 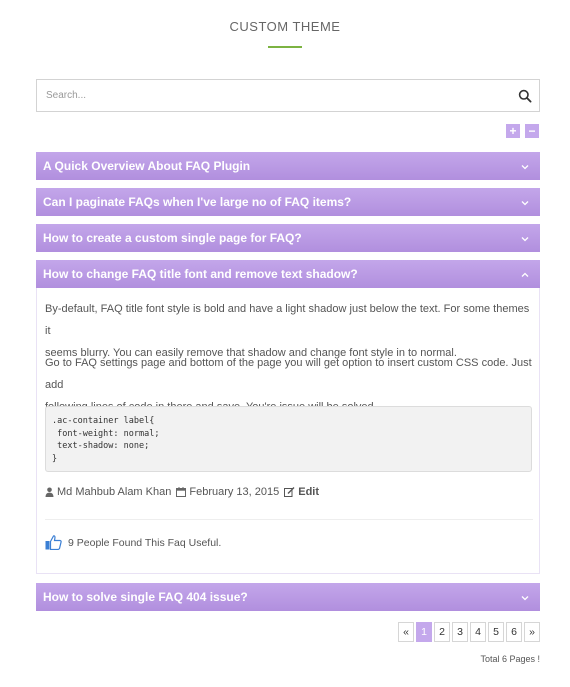 What do you see at coordinates (285, 26) in the screenshot?
I see `page-title: CUSTOM THEME` at bounding box center [285, 26].